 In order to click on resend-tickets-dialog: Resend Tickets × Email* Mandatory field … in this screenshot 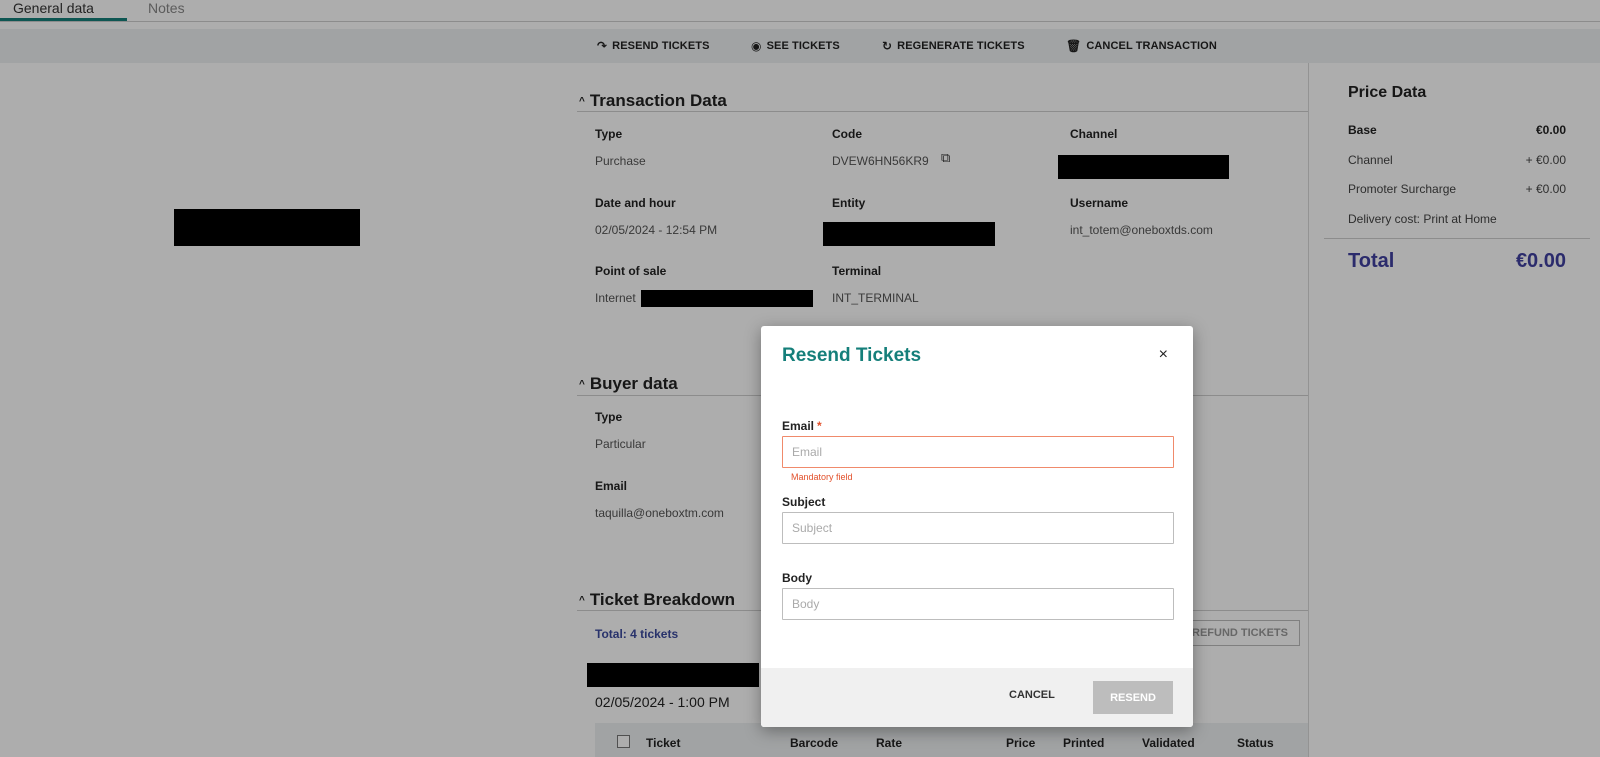, I will do `click(977, 526)`.